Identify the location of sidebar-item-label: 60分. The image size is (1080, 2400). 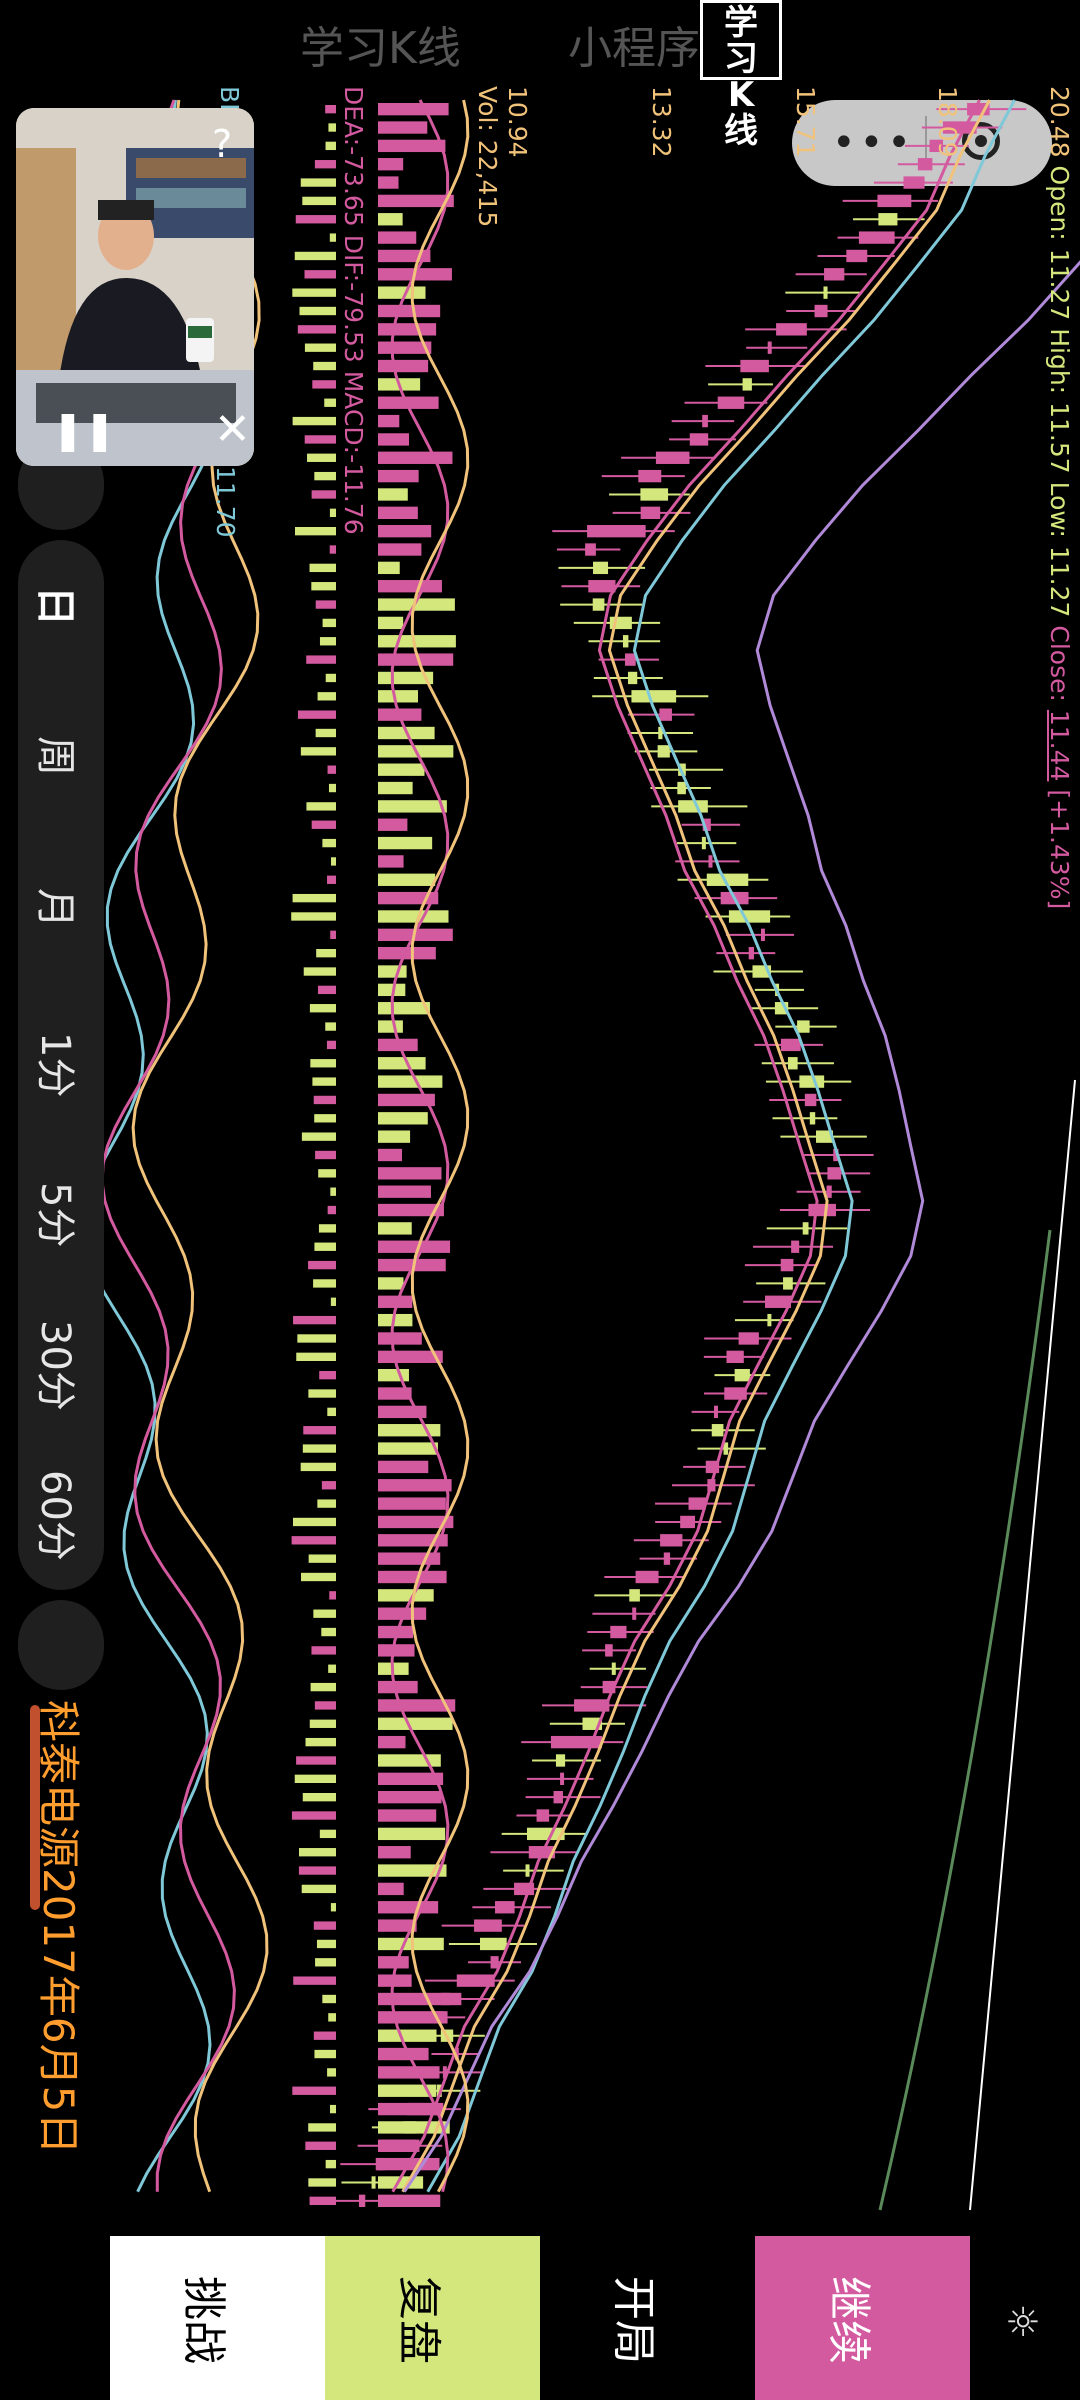
(55, 1515).